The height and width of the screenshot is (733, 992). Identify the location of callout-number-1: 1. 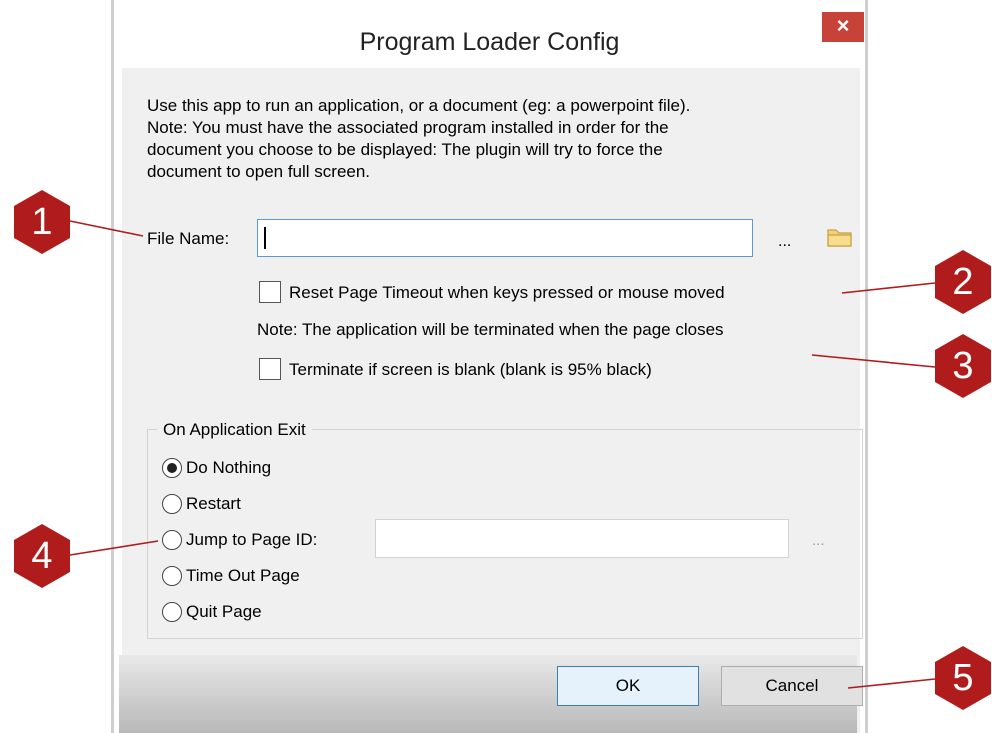
(42, 222).